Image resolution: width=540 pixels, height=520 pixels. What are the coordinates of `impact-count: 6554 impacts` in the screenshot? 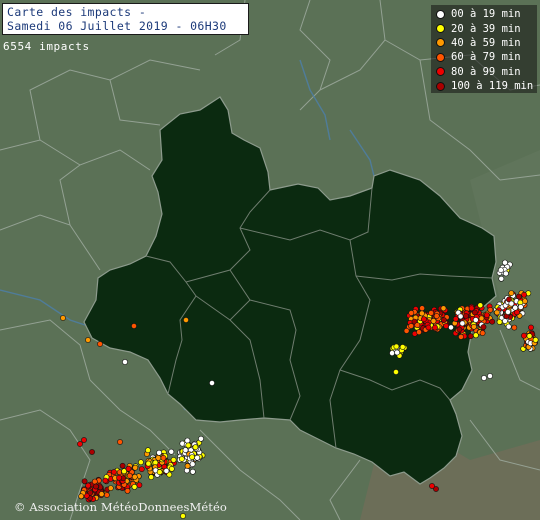 It's located at (46, 46).